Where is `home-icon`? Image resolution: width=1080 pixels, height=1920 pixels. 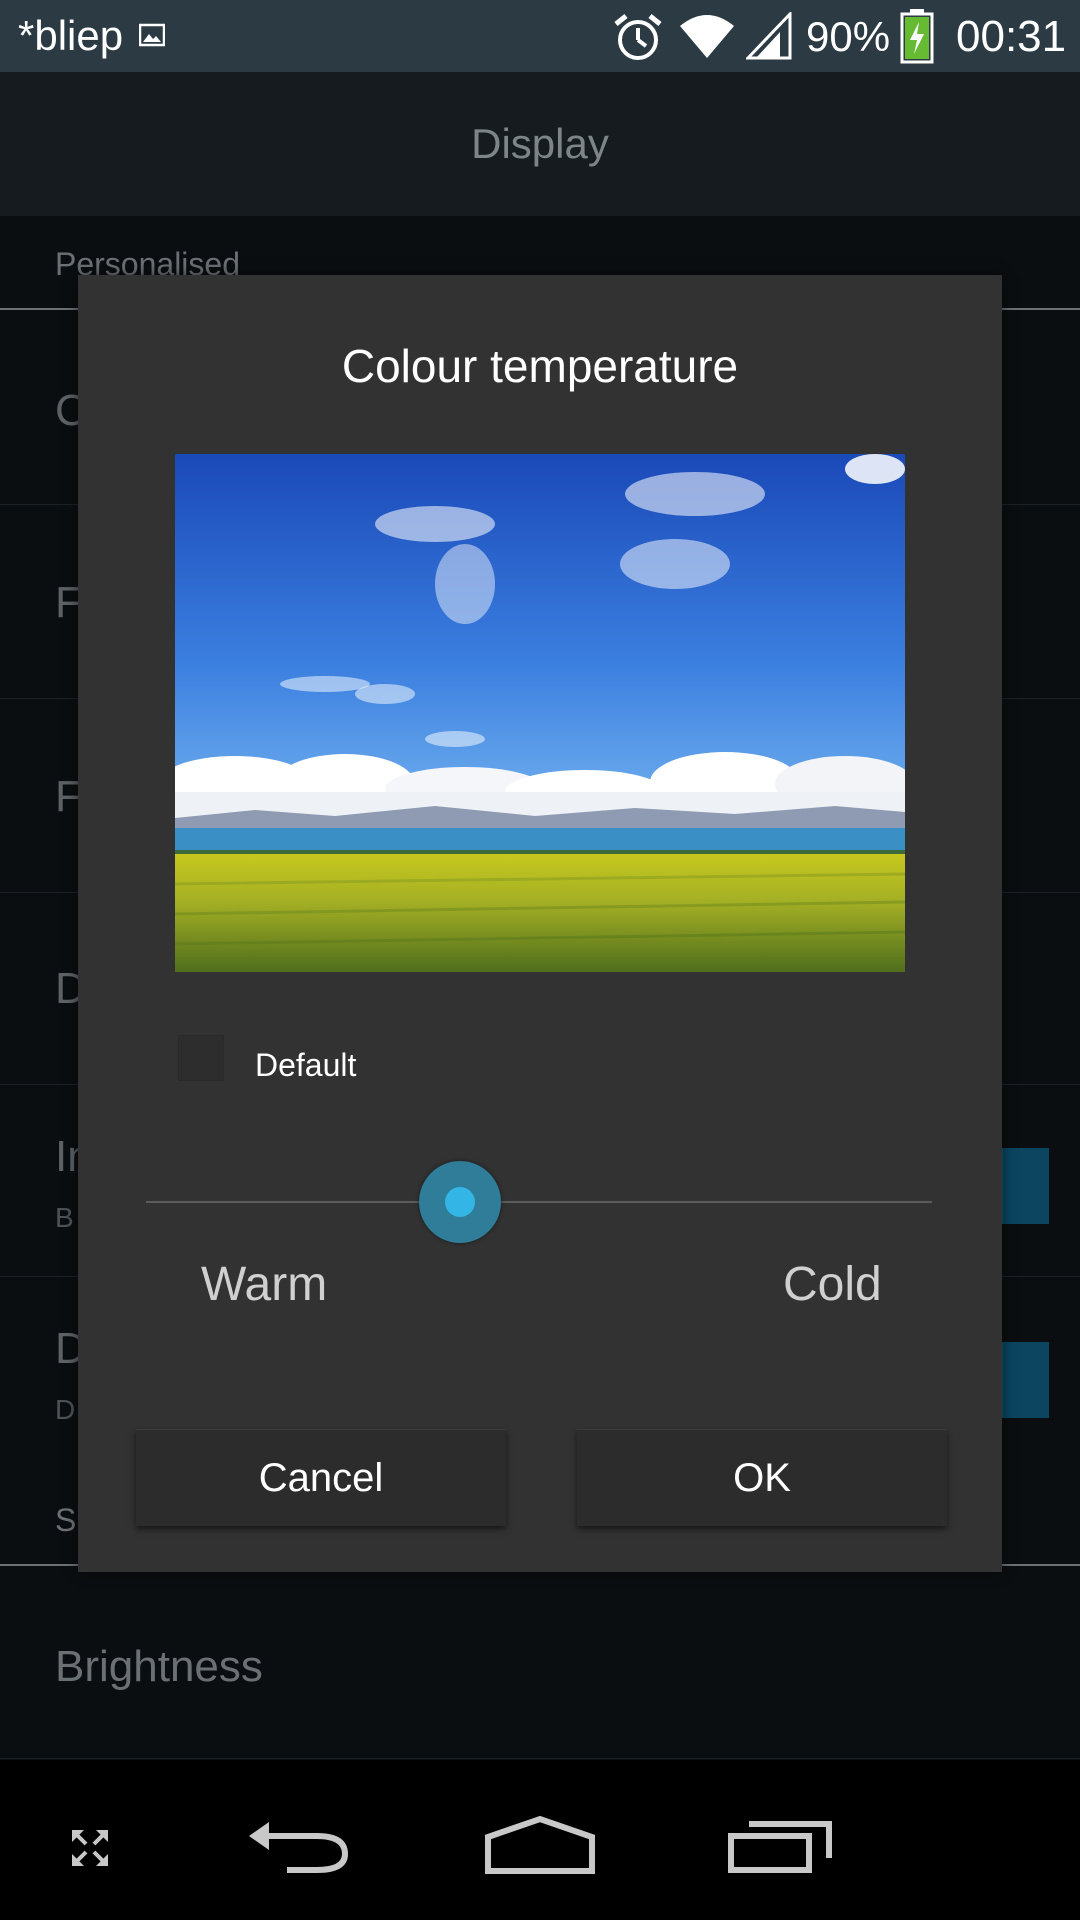
home-icon is located at coordinates (540, 1845).